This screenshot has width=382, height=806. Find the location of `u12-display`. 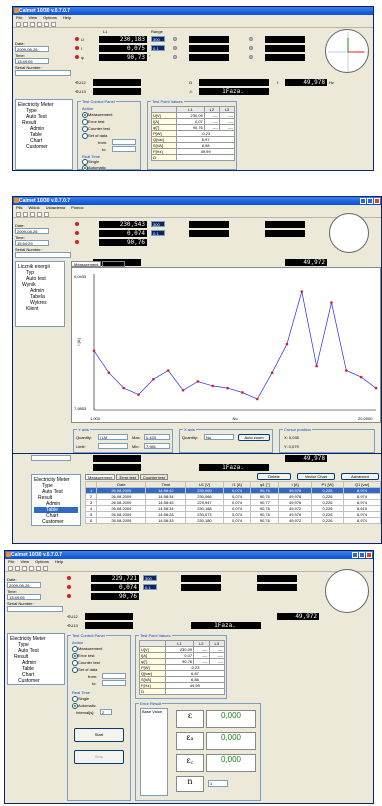

u12-display is located at coordinates (117, 458).